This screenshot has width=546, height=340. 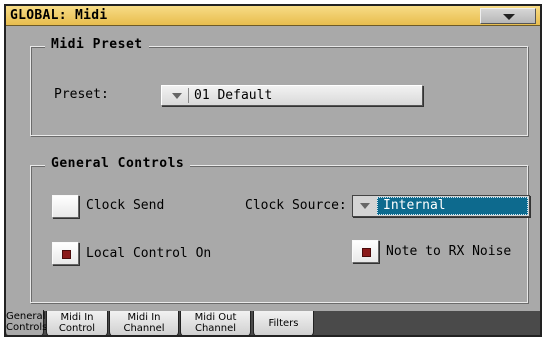 I want to click on tab-filters: Filters, so click(x=283, y=323).